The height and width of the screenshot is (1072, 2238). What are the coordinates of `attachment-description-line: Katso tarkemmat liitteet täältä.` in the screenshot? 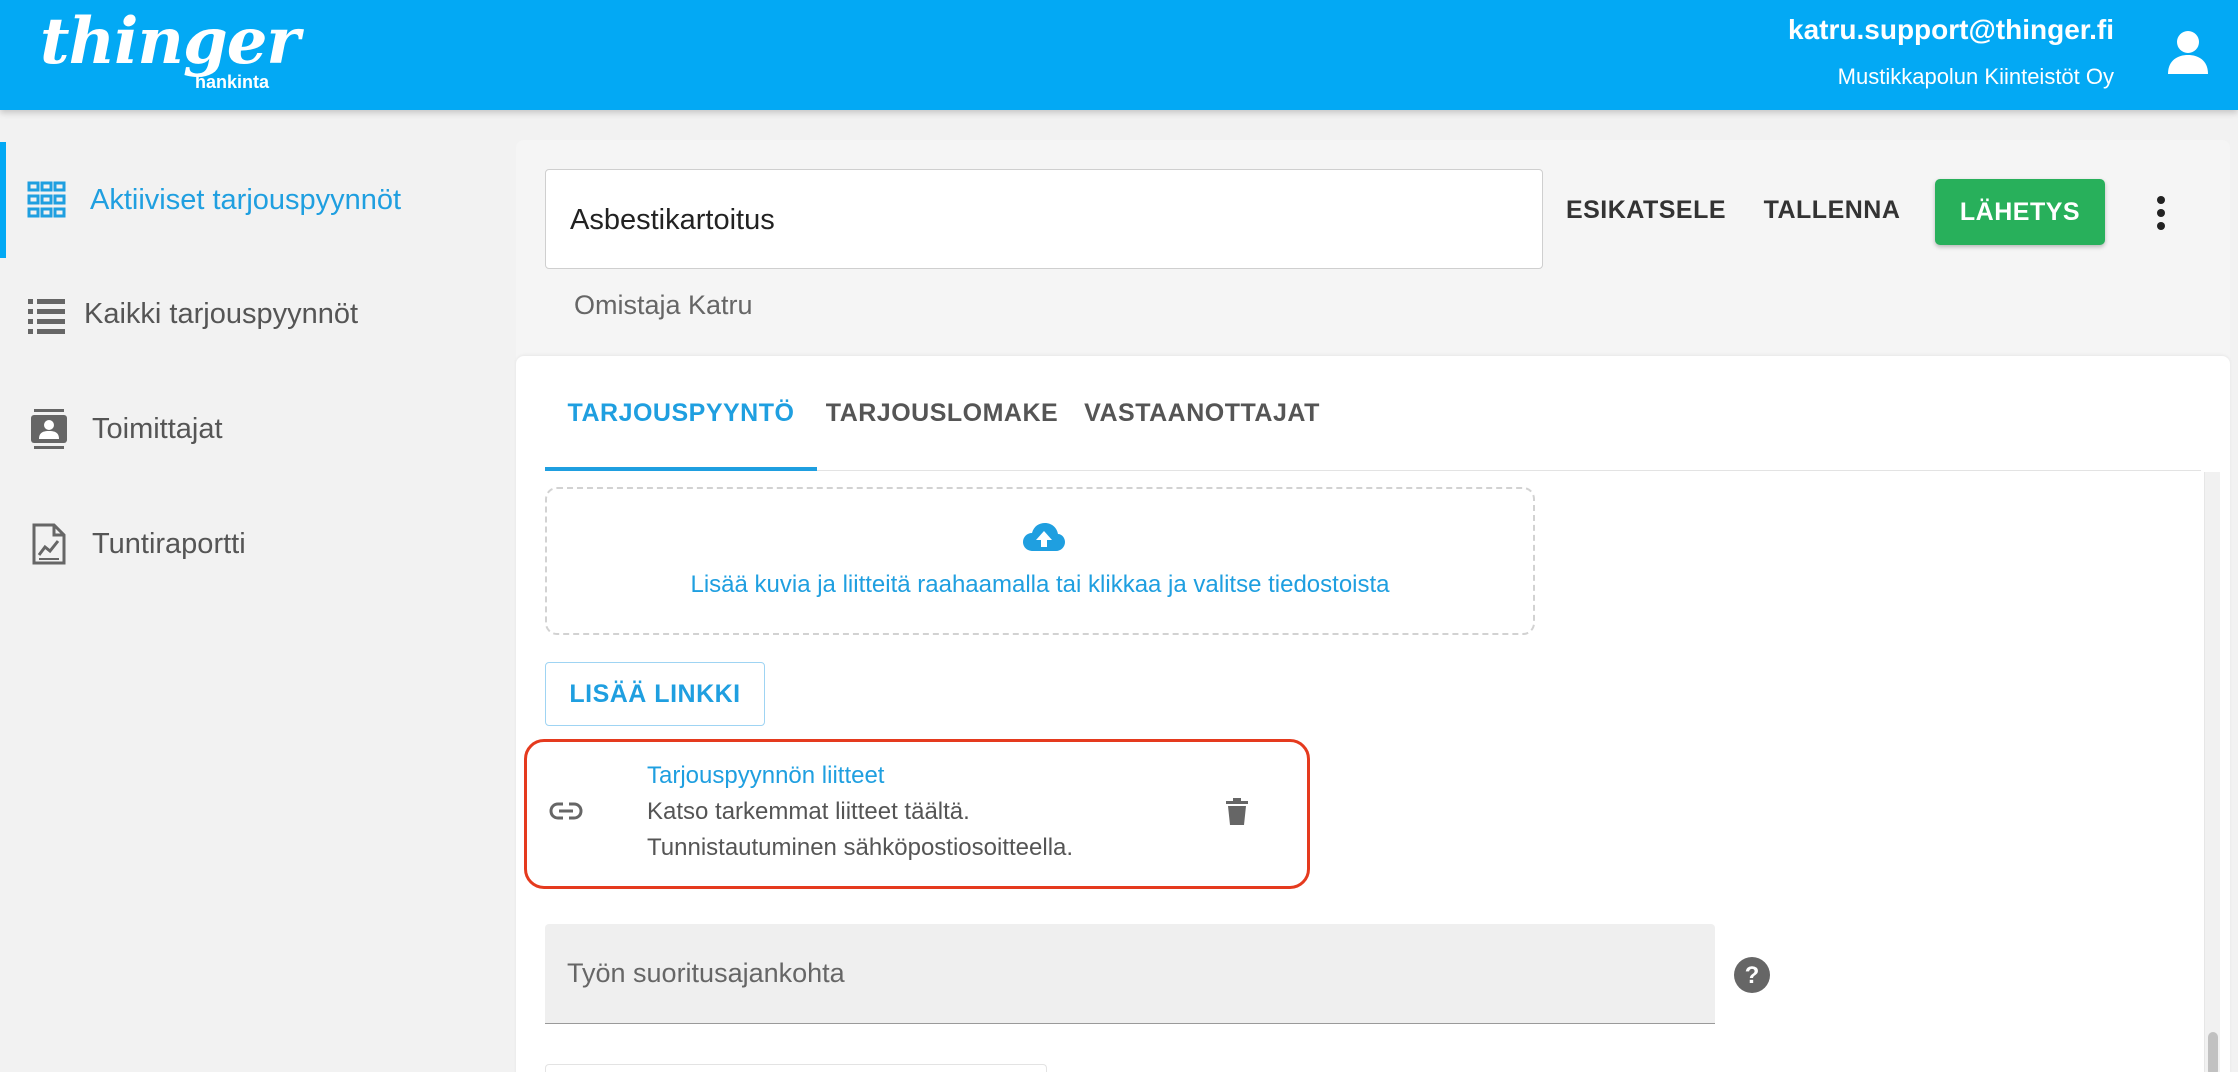 It's located at (808, 811).